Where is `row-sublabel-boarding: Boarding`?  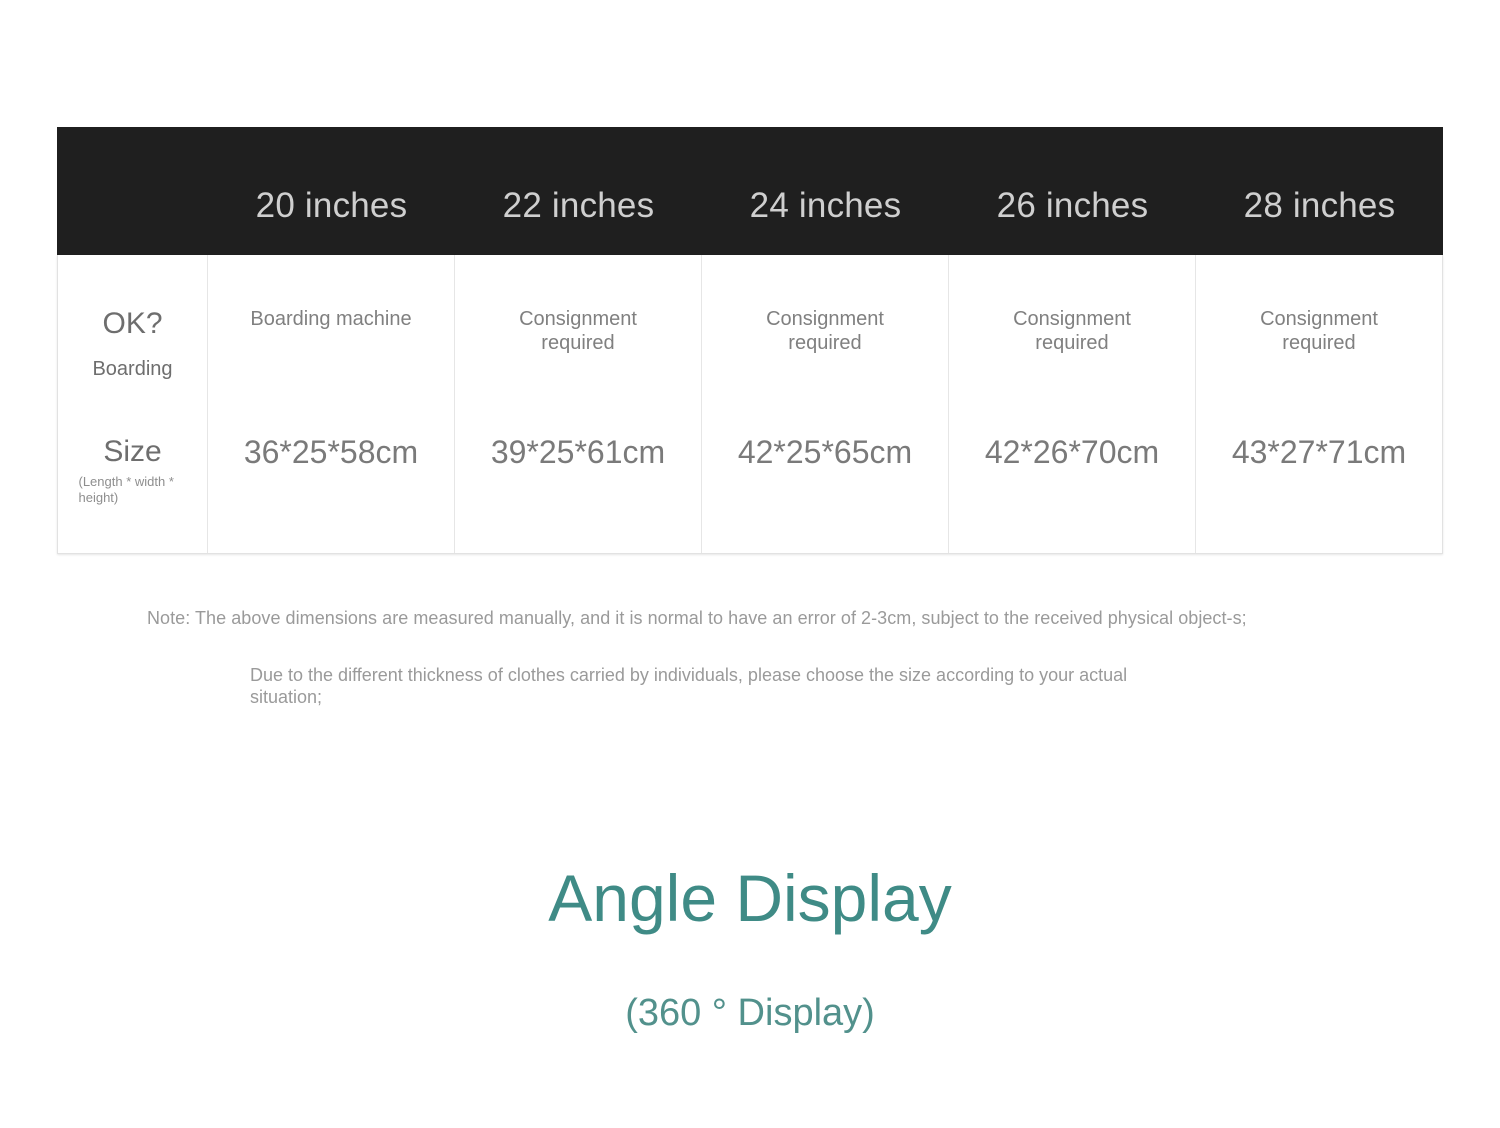 row-sublabel-boarding: Boarding is located at coordinates (132, 369).